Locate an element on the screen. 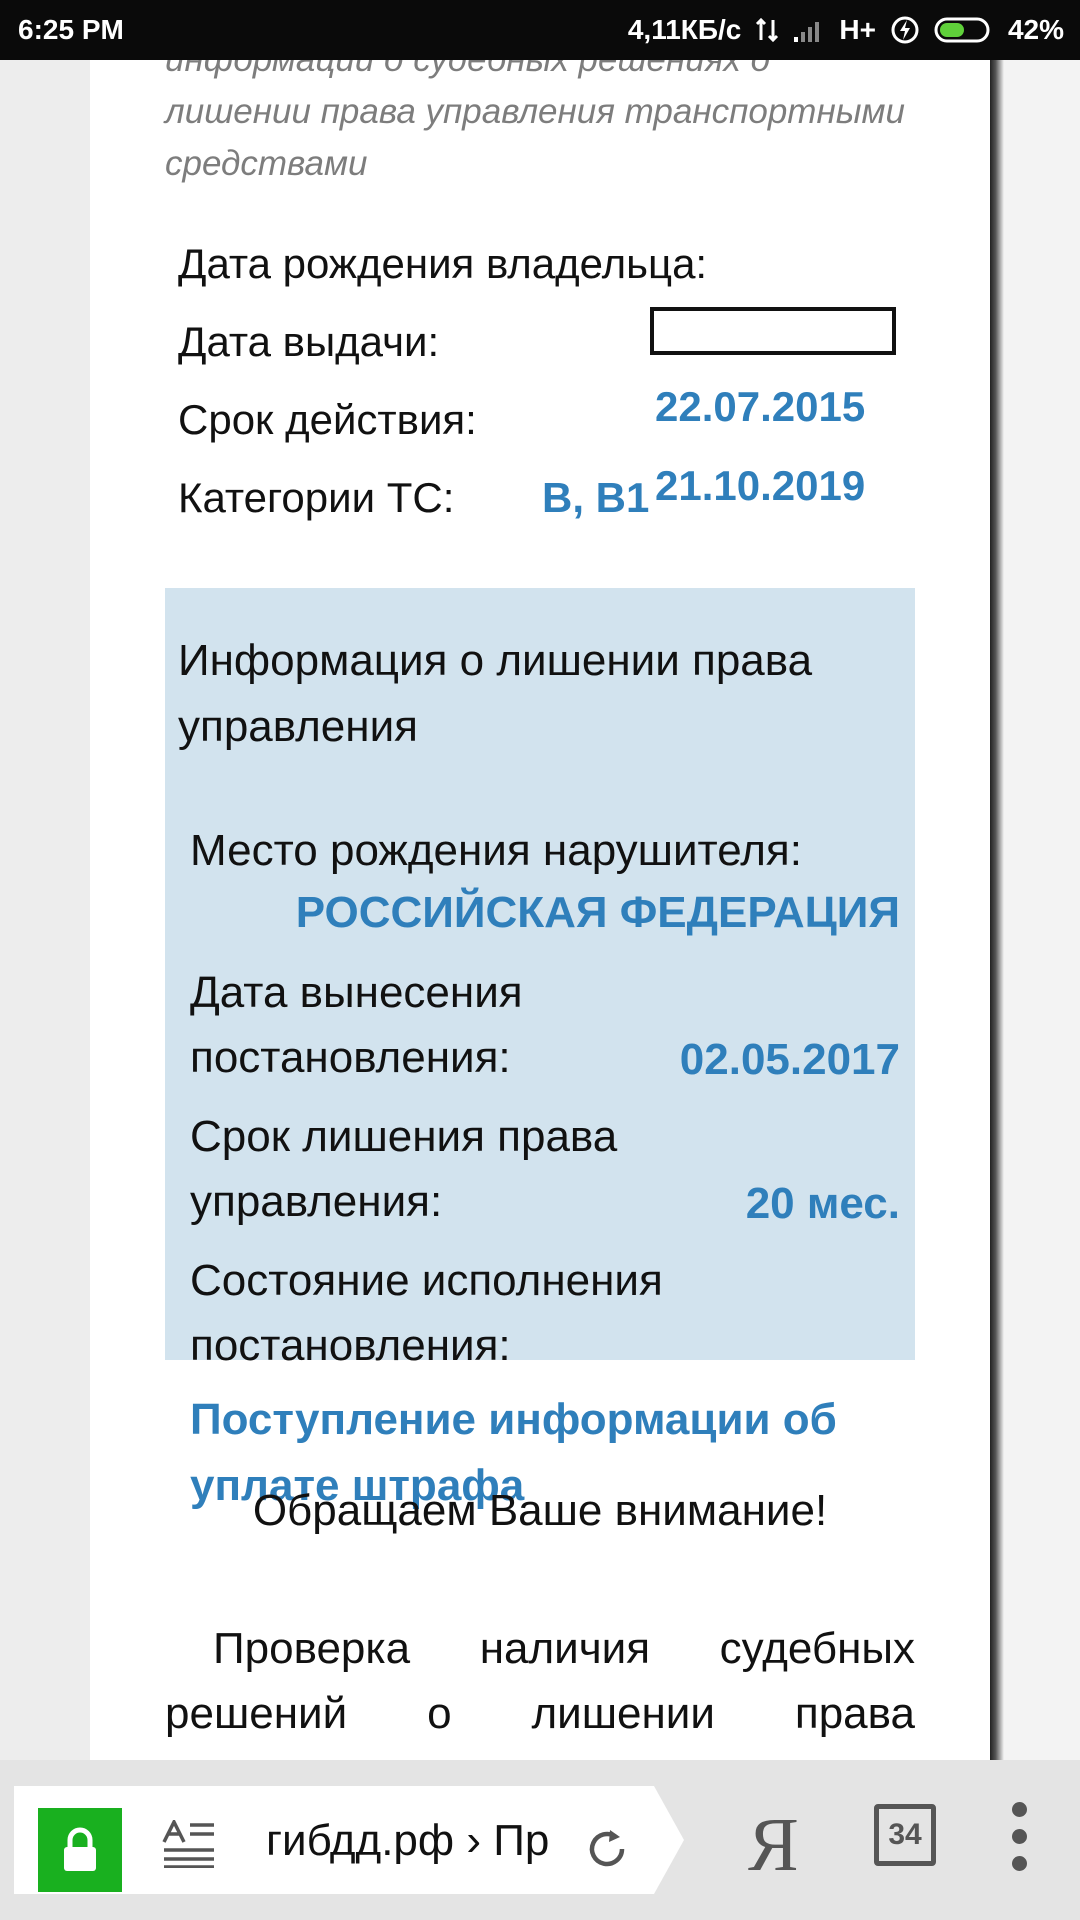  state-label-line1: Состояние исполнения is located at coordinates (426, 1280).